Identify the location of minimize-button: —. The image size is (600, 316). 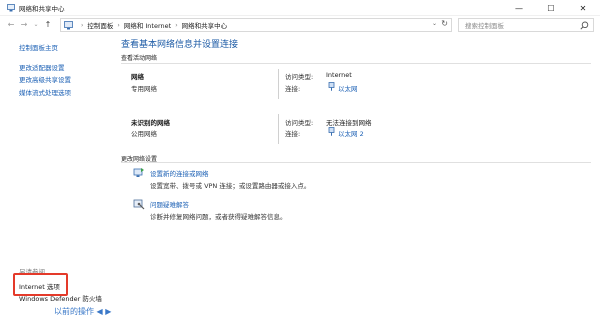
(519, 8).